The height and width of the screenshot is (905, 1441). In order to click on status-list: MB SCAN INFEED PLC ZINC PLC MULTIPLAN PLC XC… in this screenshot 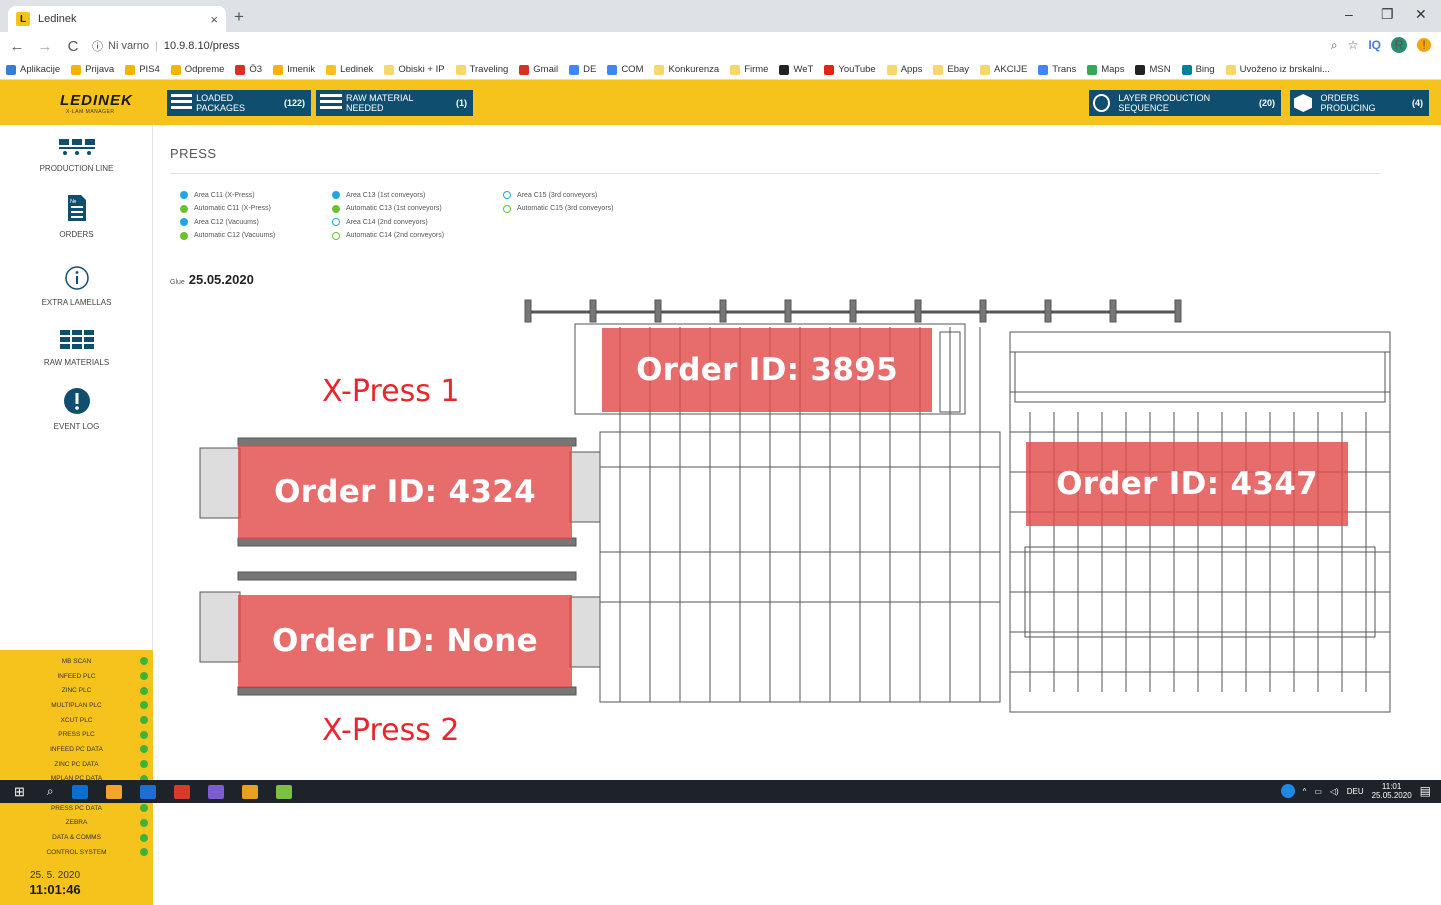, I will do `click(76, 757)`.